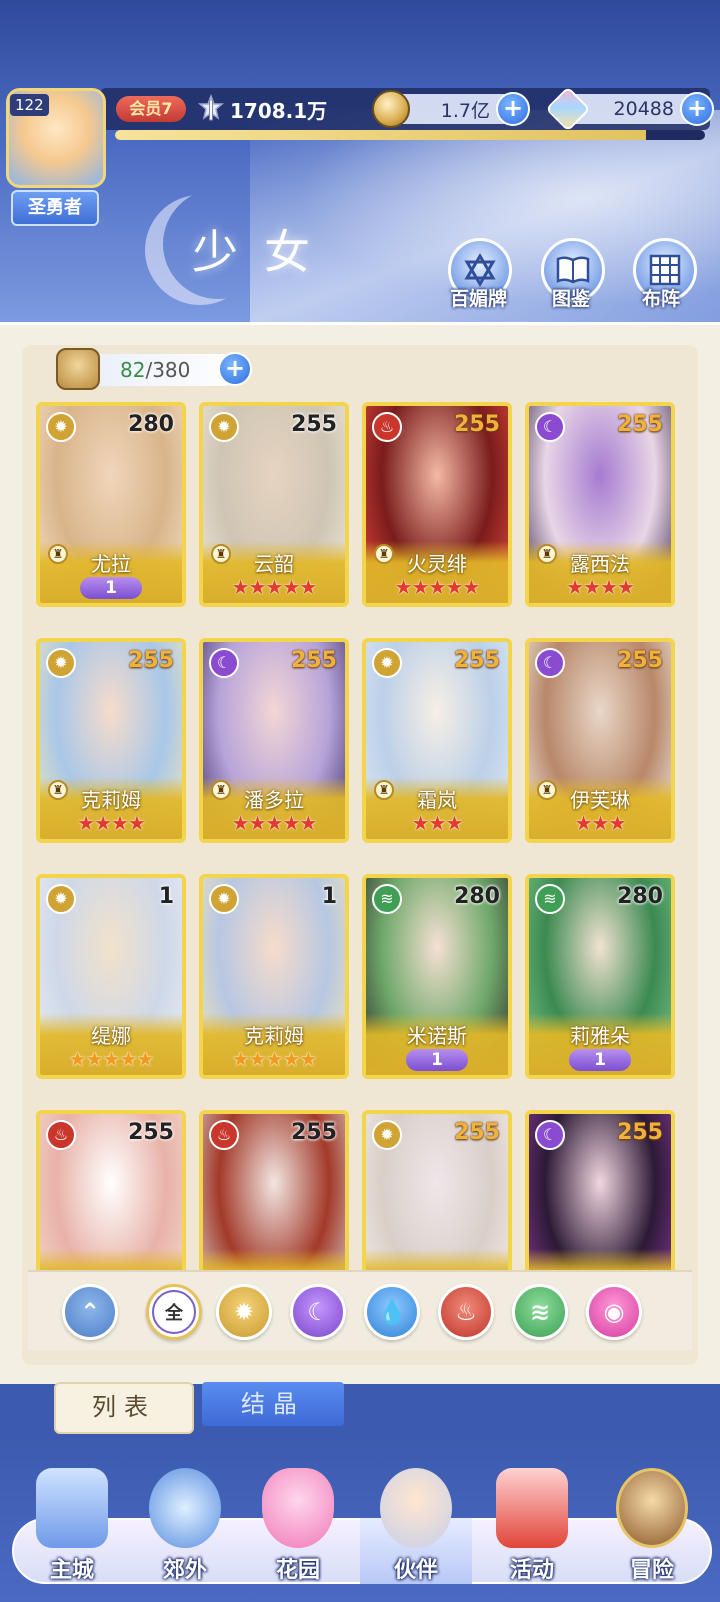 This screenshot has height=1602, width=720. Describe the element at coordinates (573, 270) in the screenshot. I see `book-icon` at that location.